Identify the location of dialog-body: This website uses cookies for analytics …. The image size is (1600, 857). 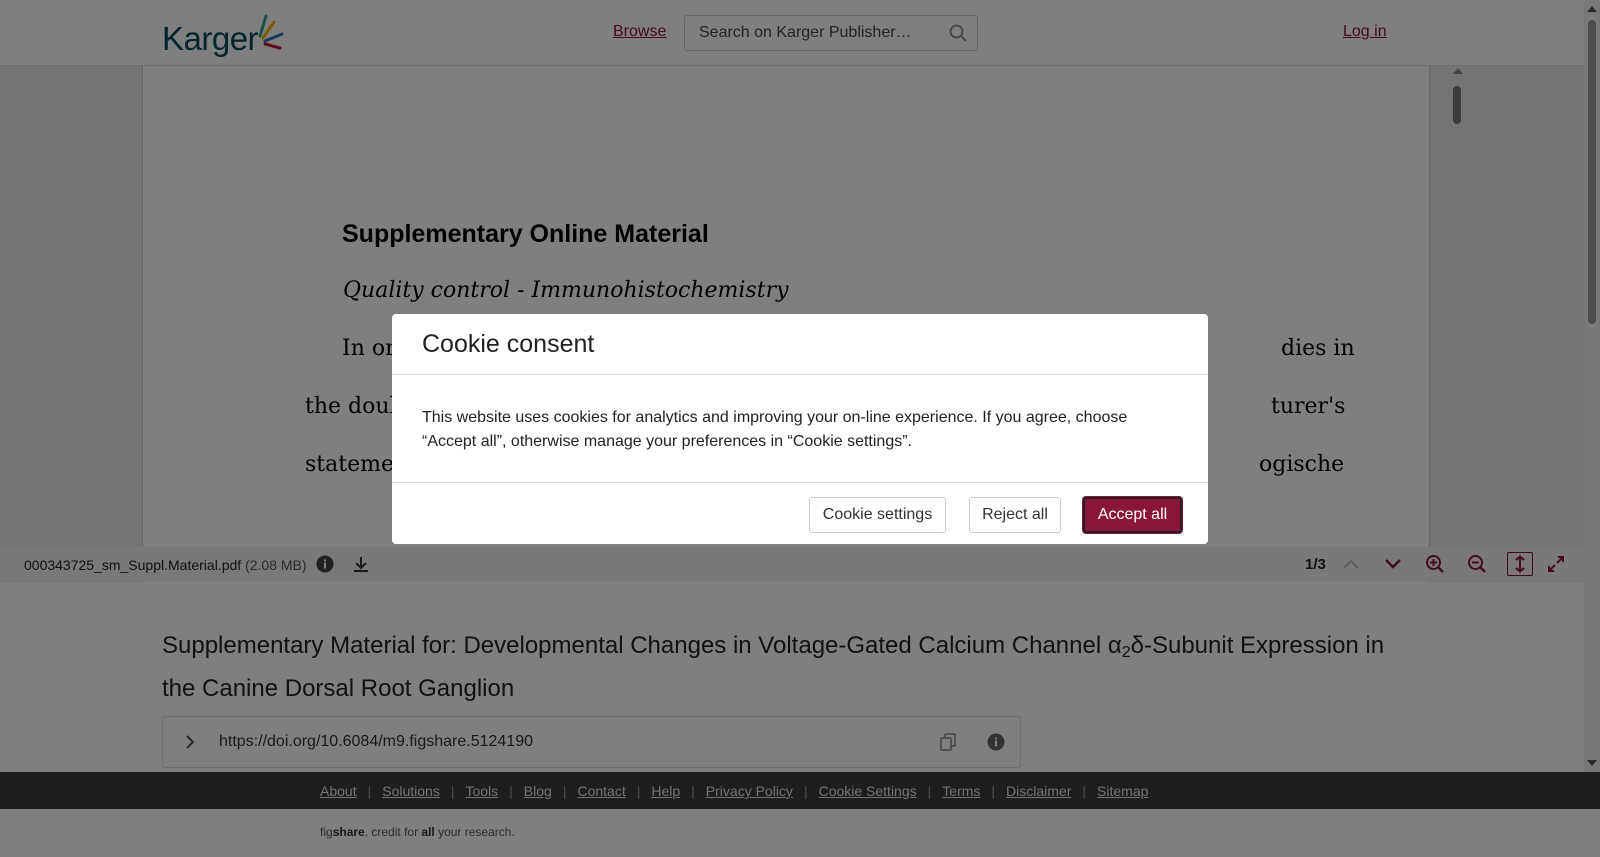
(775, 429).